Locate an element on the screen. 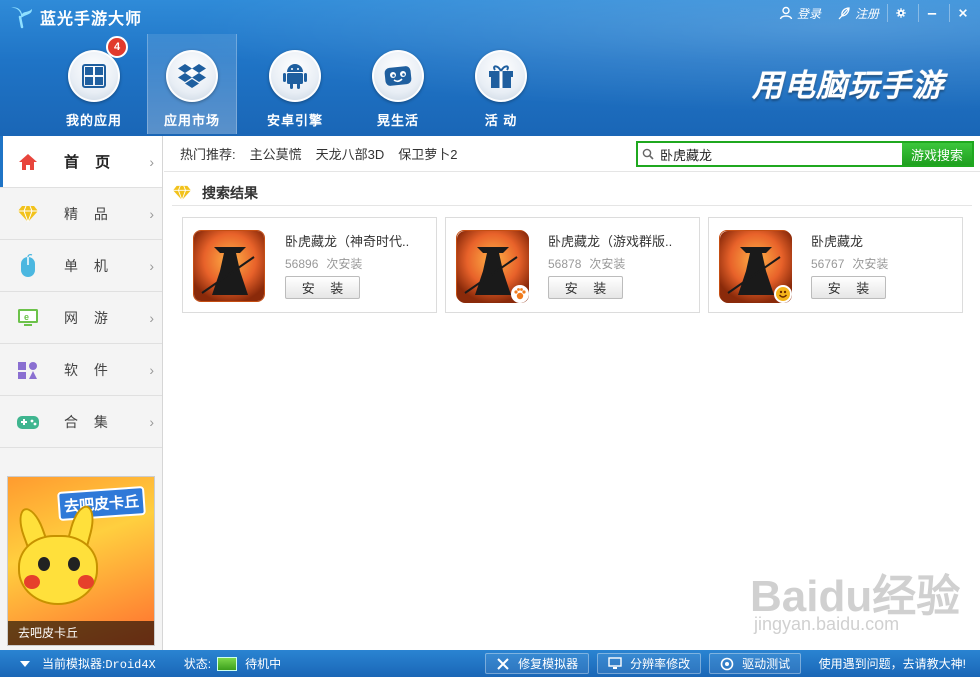 The width and height of the screenshot is (980, 677). dropbox-box-icon is located at coordinates (192, 76).